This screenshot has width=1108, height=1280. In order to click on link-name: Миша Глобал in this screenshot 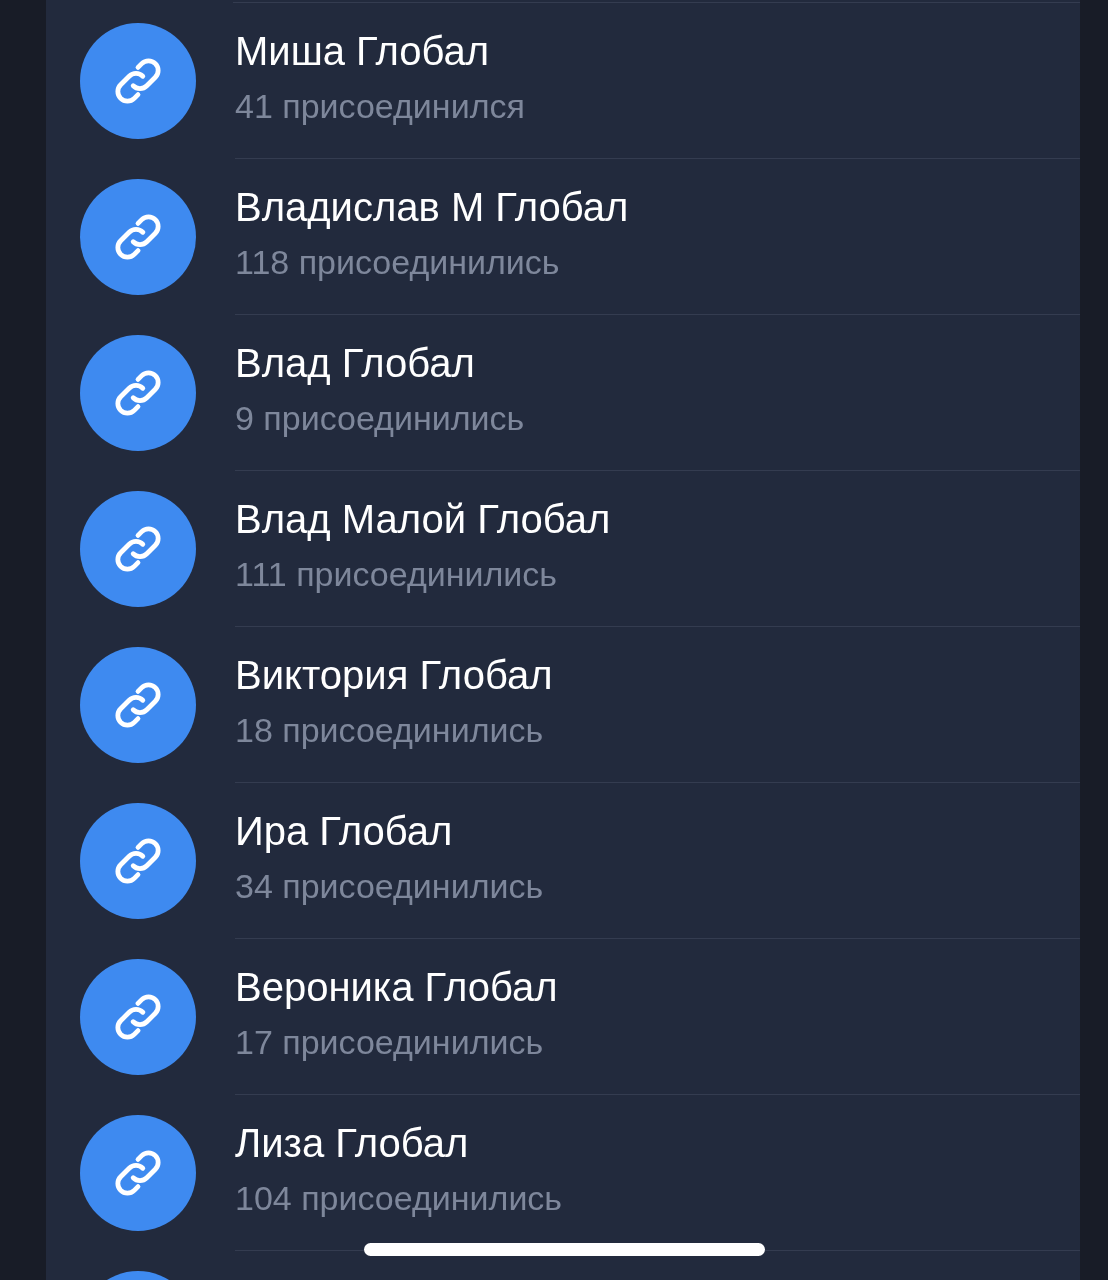, I will do `click(657, 51)`.